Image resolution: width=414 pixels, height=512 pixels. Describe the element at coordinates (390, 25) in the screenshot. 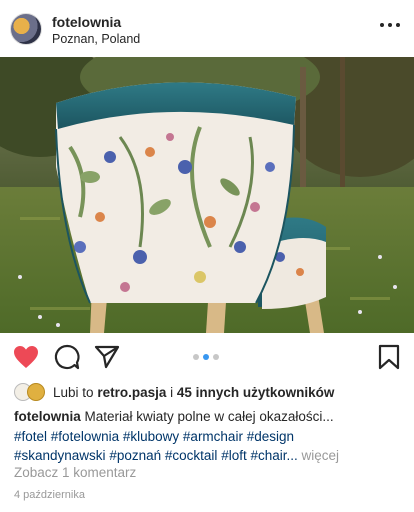

I see `more-options-icon` at that location.